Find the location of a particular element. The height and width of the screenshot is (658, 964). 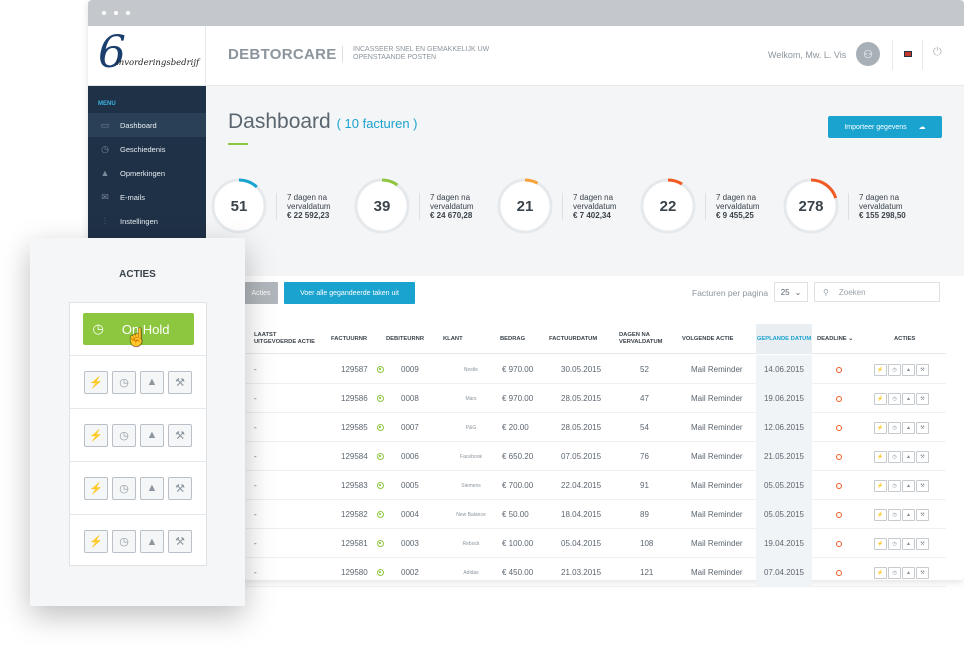

page-title-text: Dashboard is located at coordinates (279, 121).